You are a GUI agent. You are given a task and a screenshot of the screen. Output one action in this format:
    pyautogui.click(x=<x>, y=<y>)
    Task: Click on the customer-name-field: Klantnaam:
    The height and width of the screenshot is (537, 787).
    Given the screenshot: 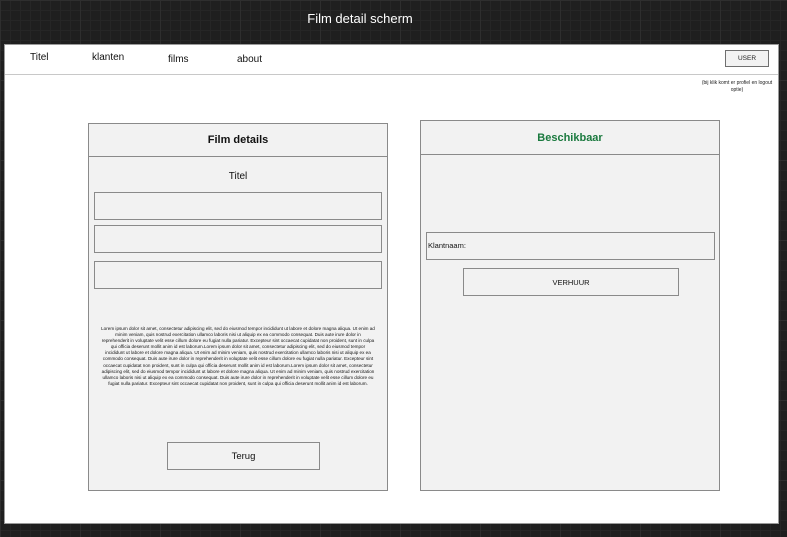 What is the action you would take?
    pyautogui.click(x=570, y=246)
    